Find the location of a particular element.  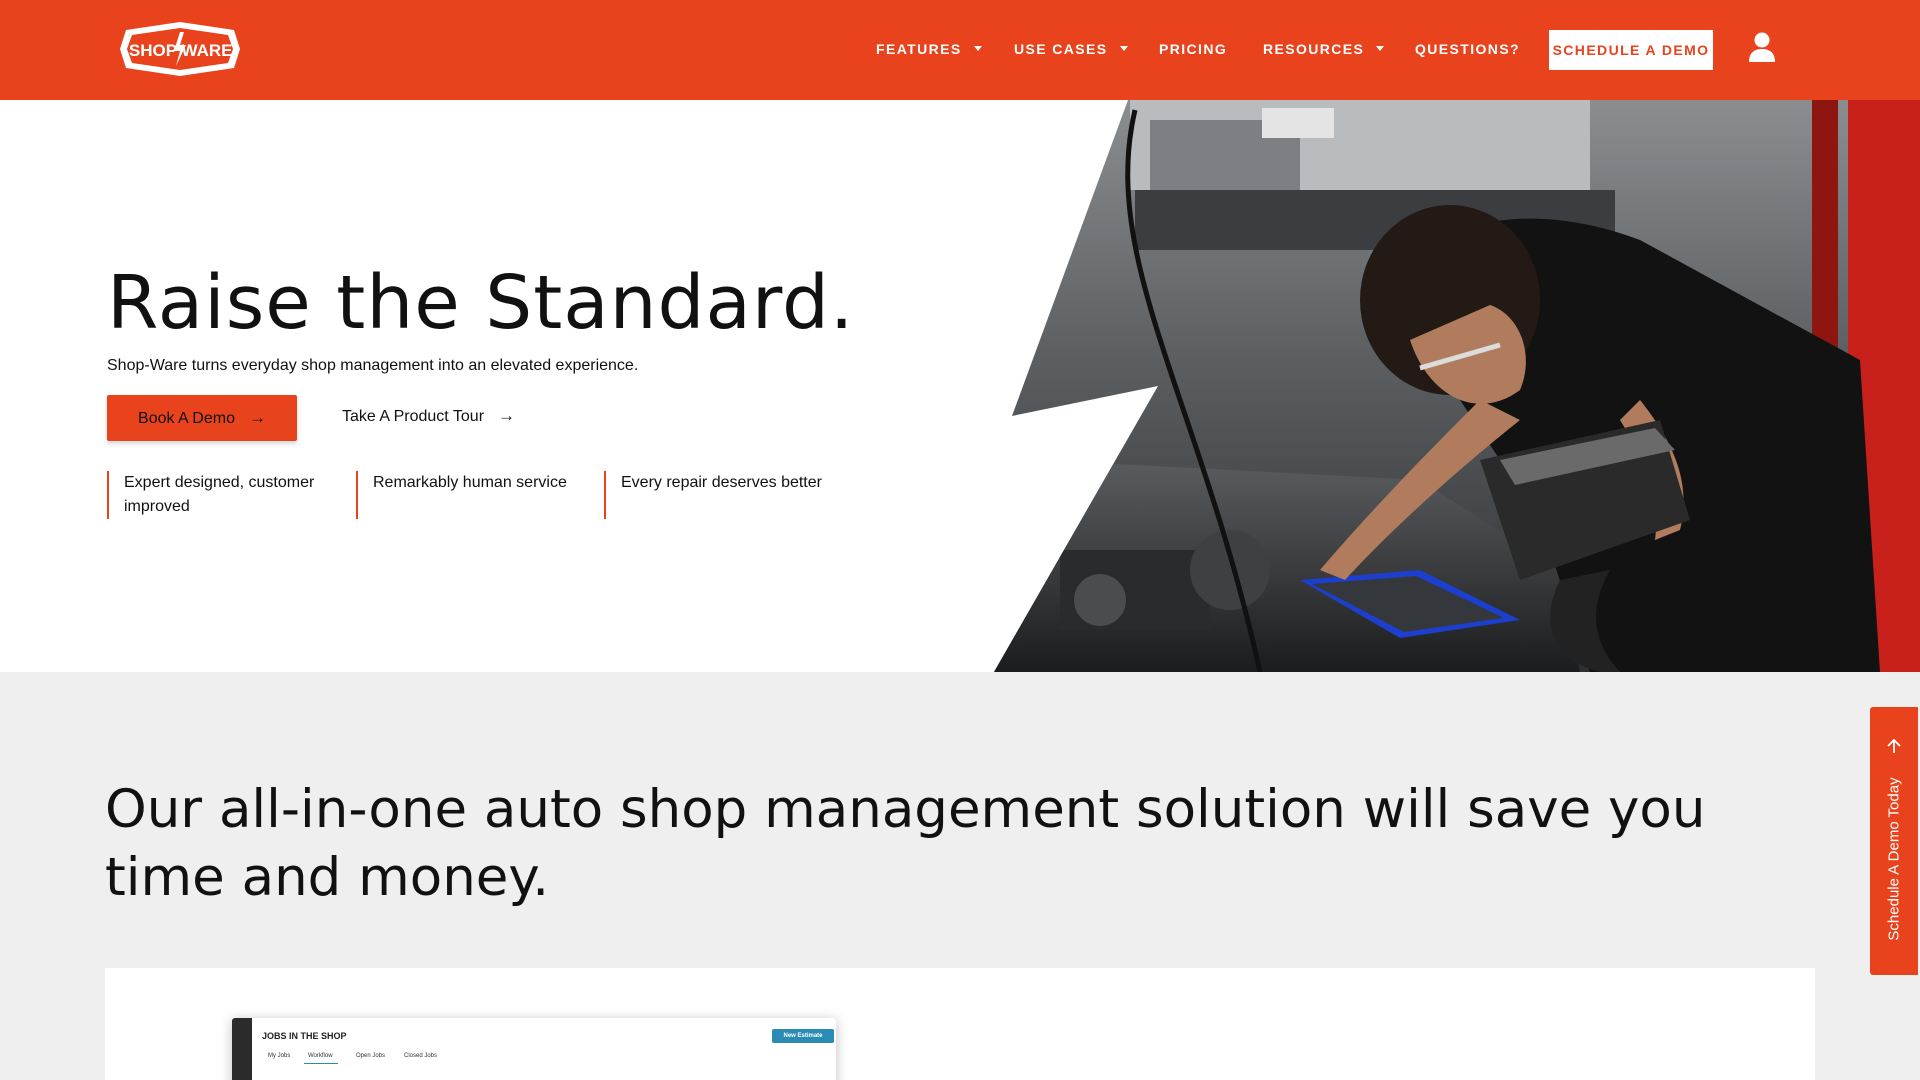

feature-text-line2: improved is located at coordinates (157, 506).